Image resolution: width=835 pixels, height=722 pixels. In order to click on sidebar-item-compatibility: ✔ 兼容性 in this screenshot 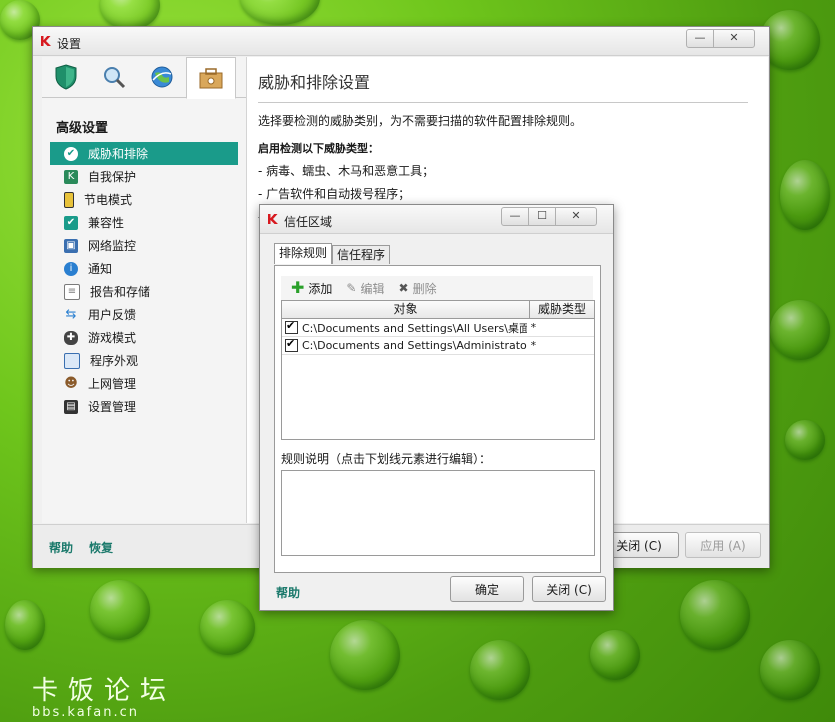, I will do `click(144, 222)`.